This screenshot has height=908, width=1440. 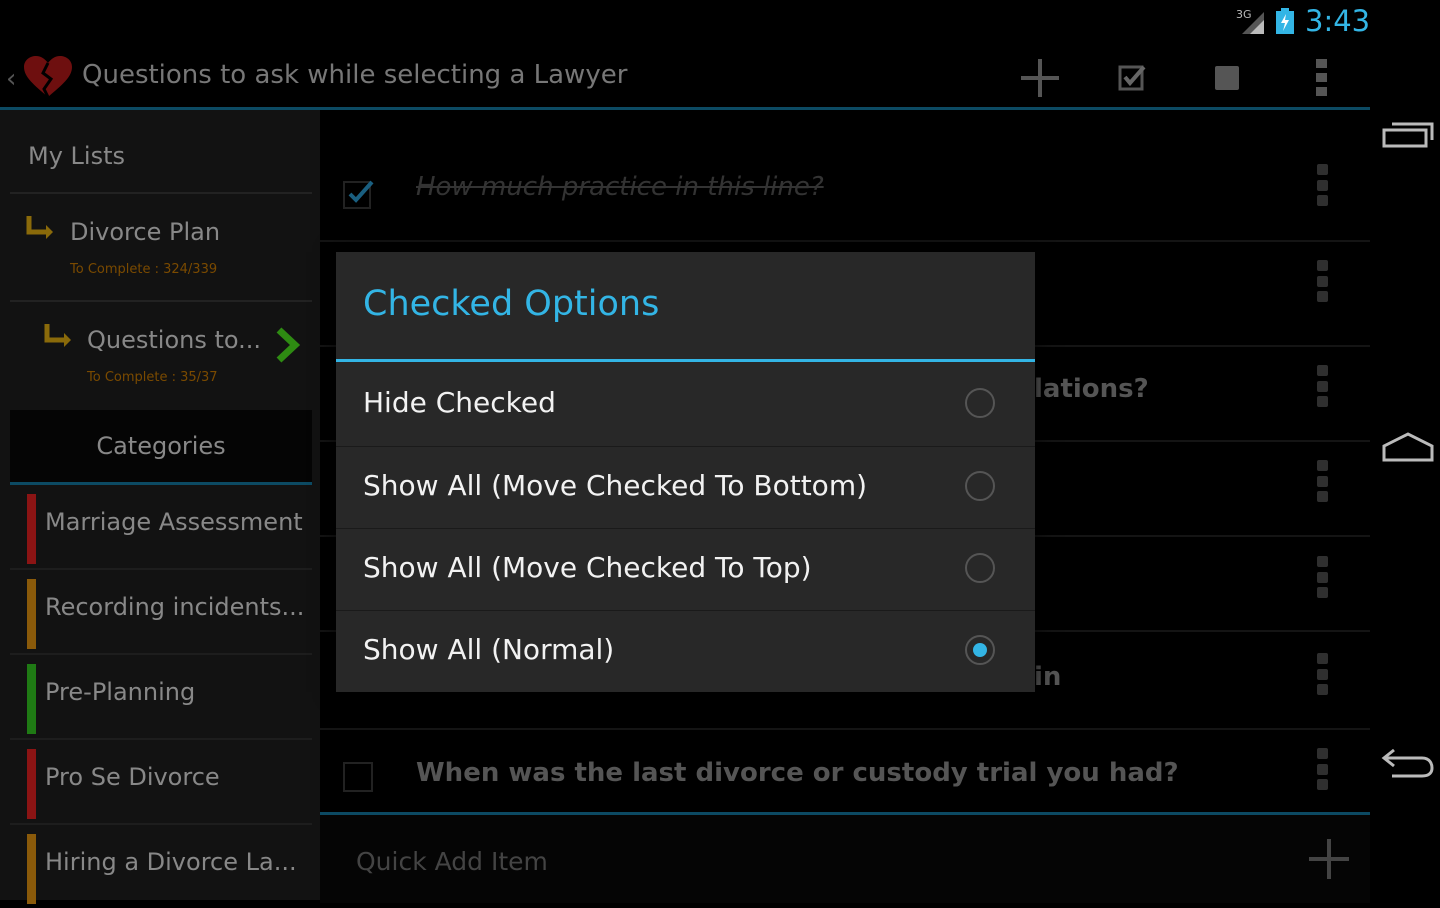 I want to click on category-item: Pro Se Divorce, so click(x=161, y=783).